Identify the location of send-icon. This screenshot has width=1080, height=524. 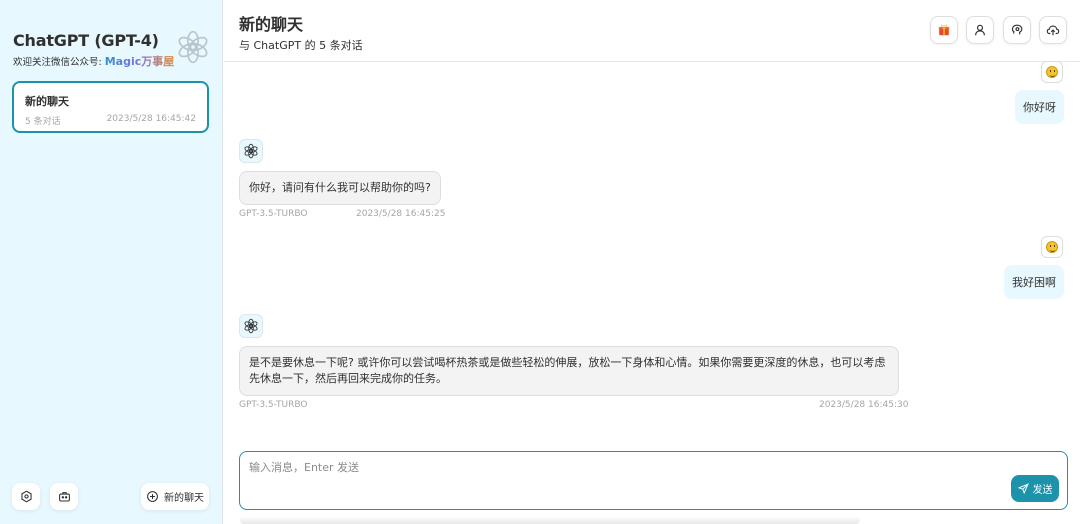
(1023, 488).